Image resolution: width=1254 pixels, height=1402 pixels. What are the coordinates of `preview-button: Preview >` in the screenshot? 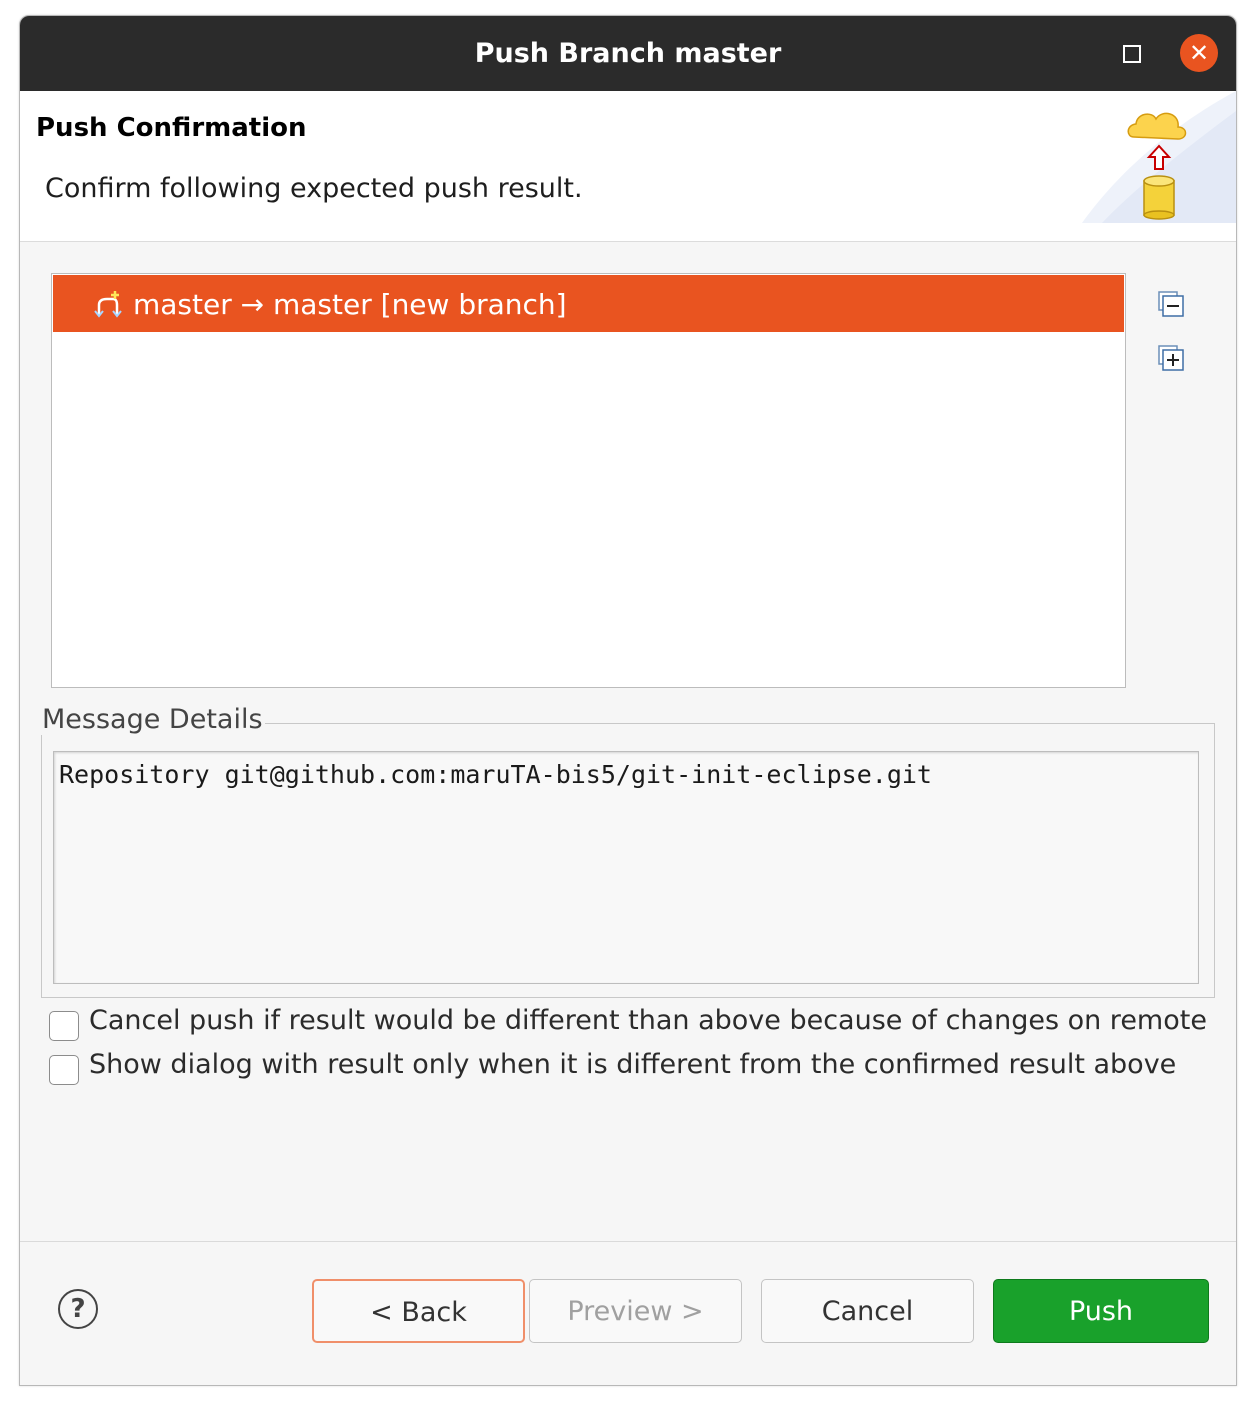 It's located at (635, 1311).